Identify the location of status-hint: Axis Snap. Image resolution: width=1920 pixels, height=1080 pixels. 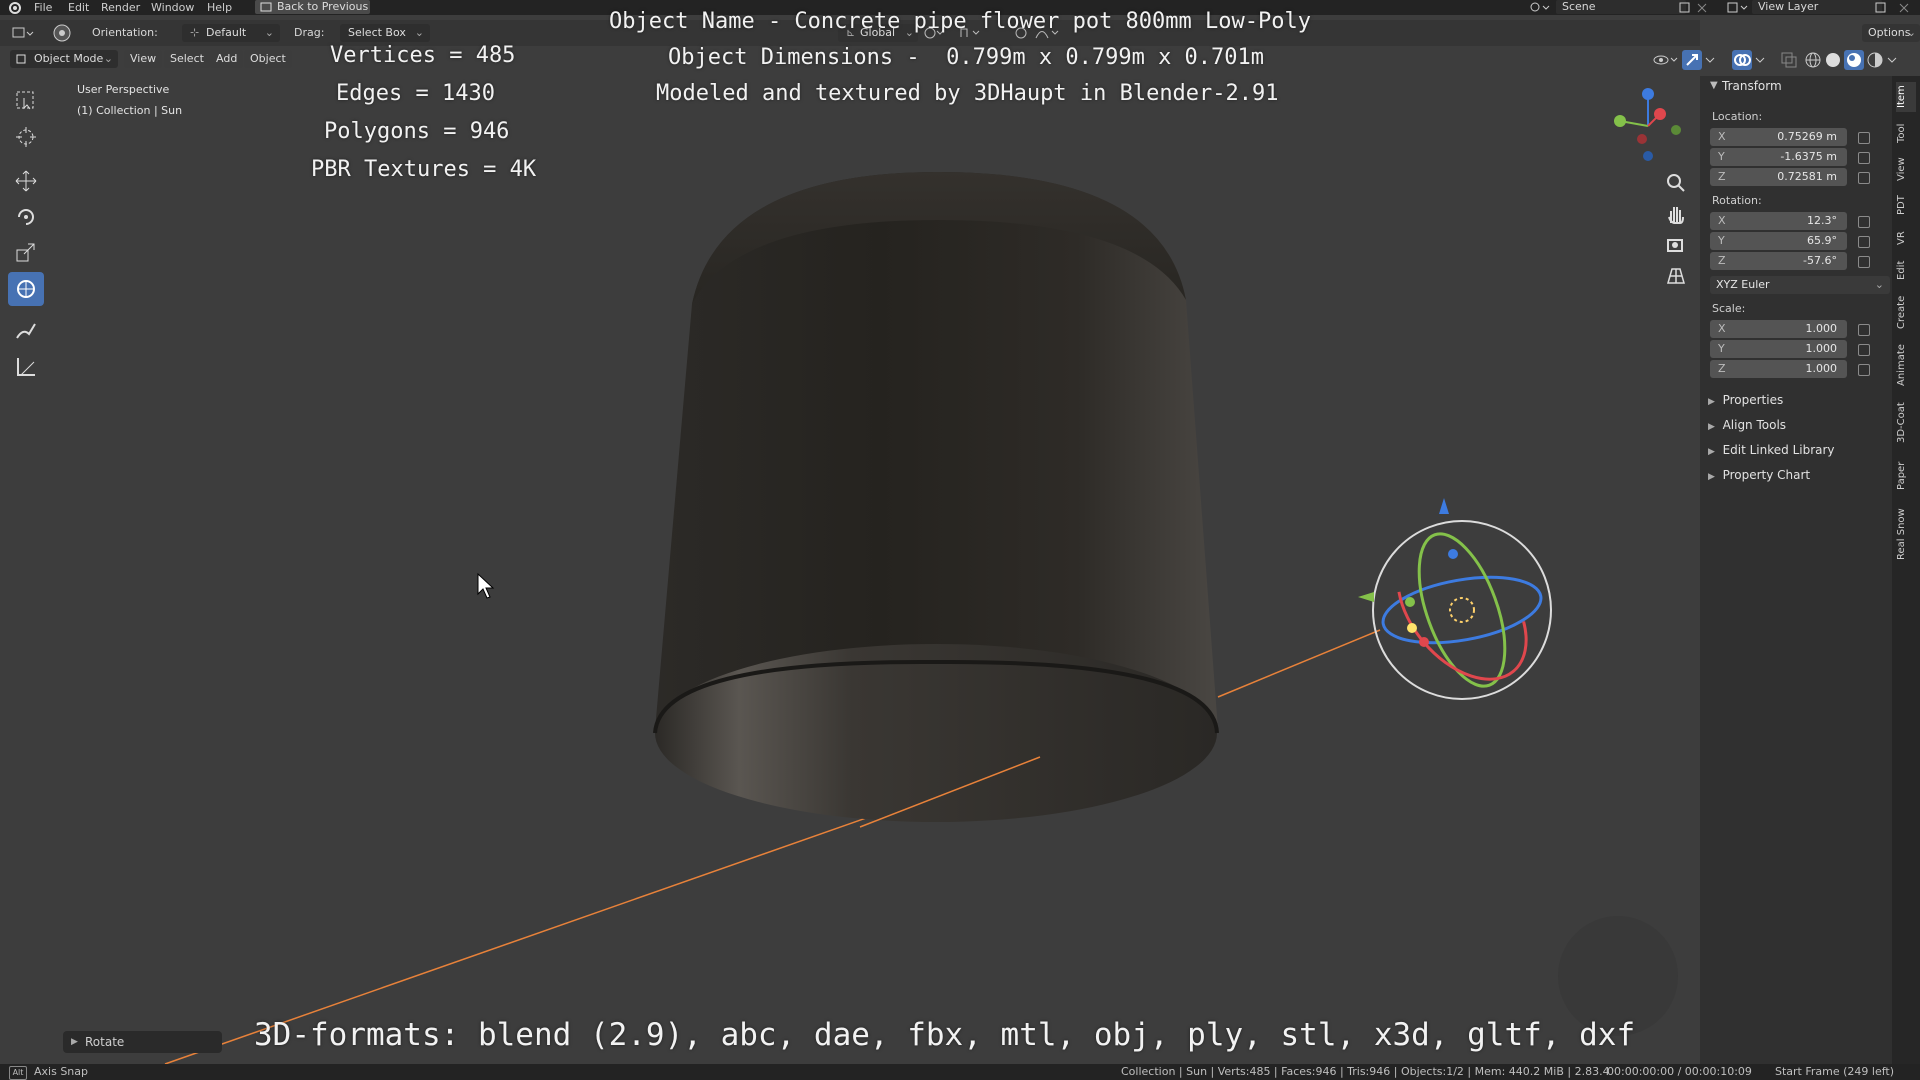
(61, 1071).